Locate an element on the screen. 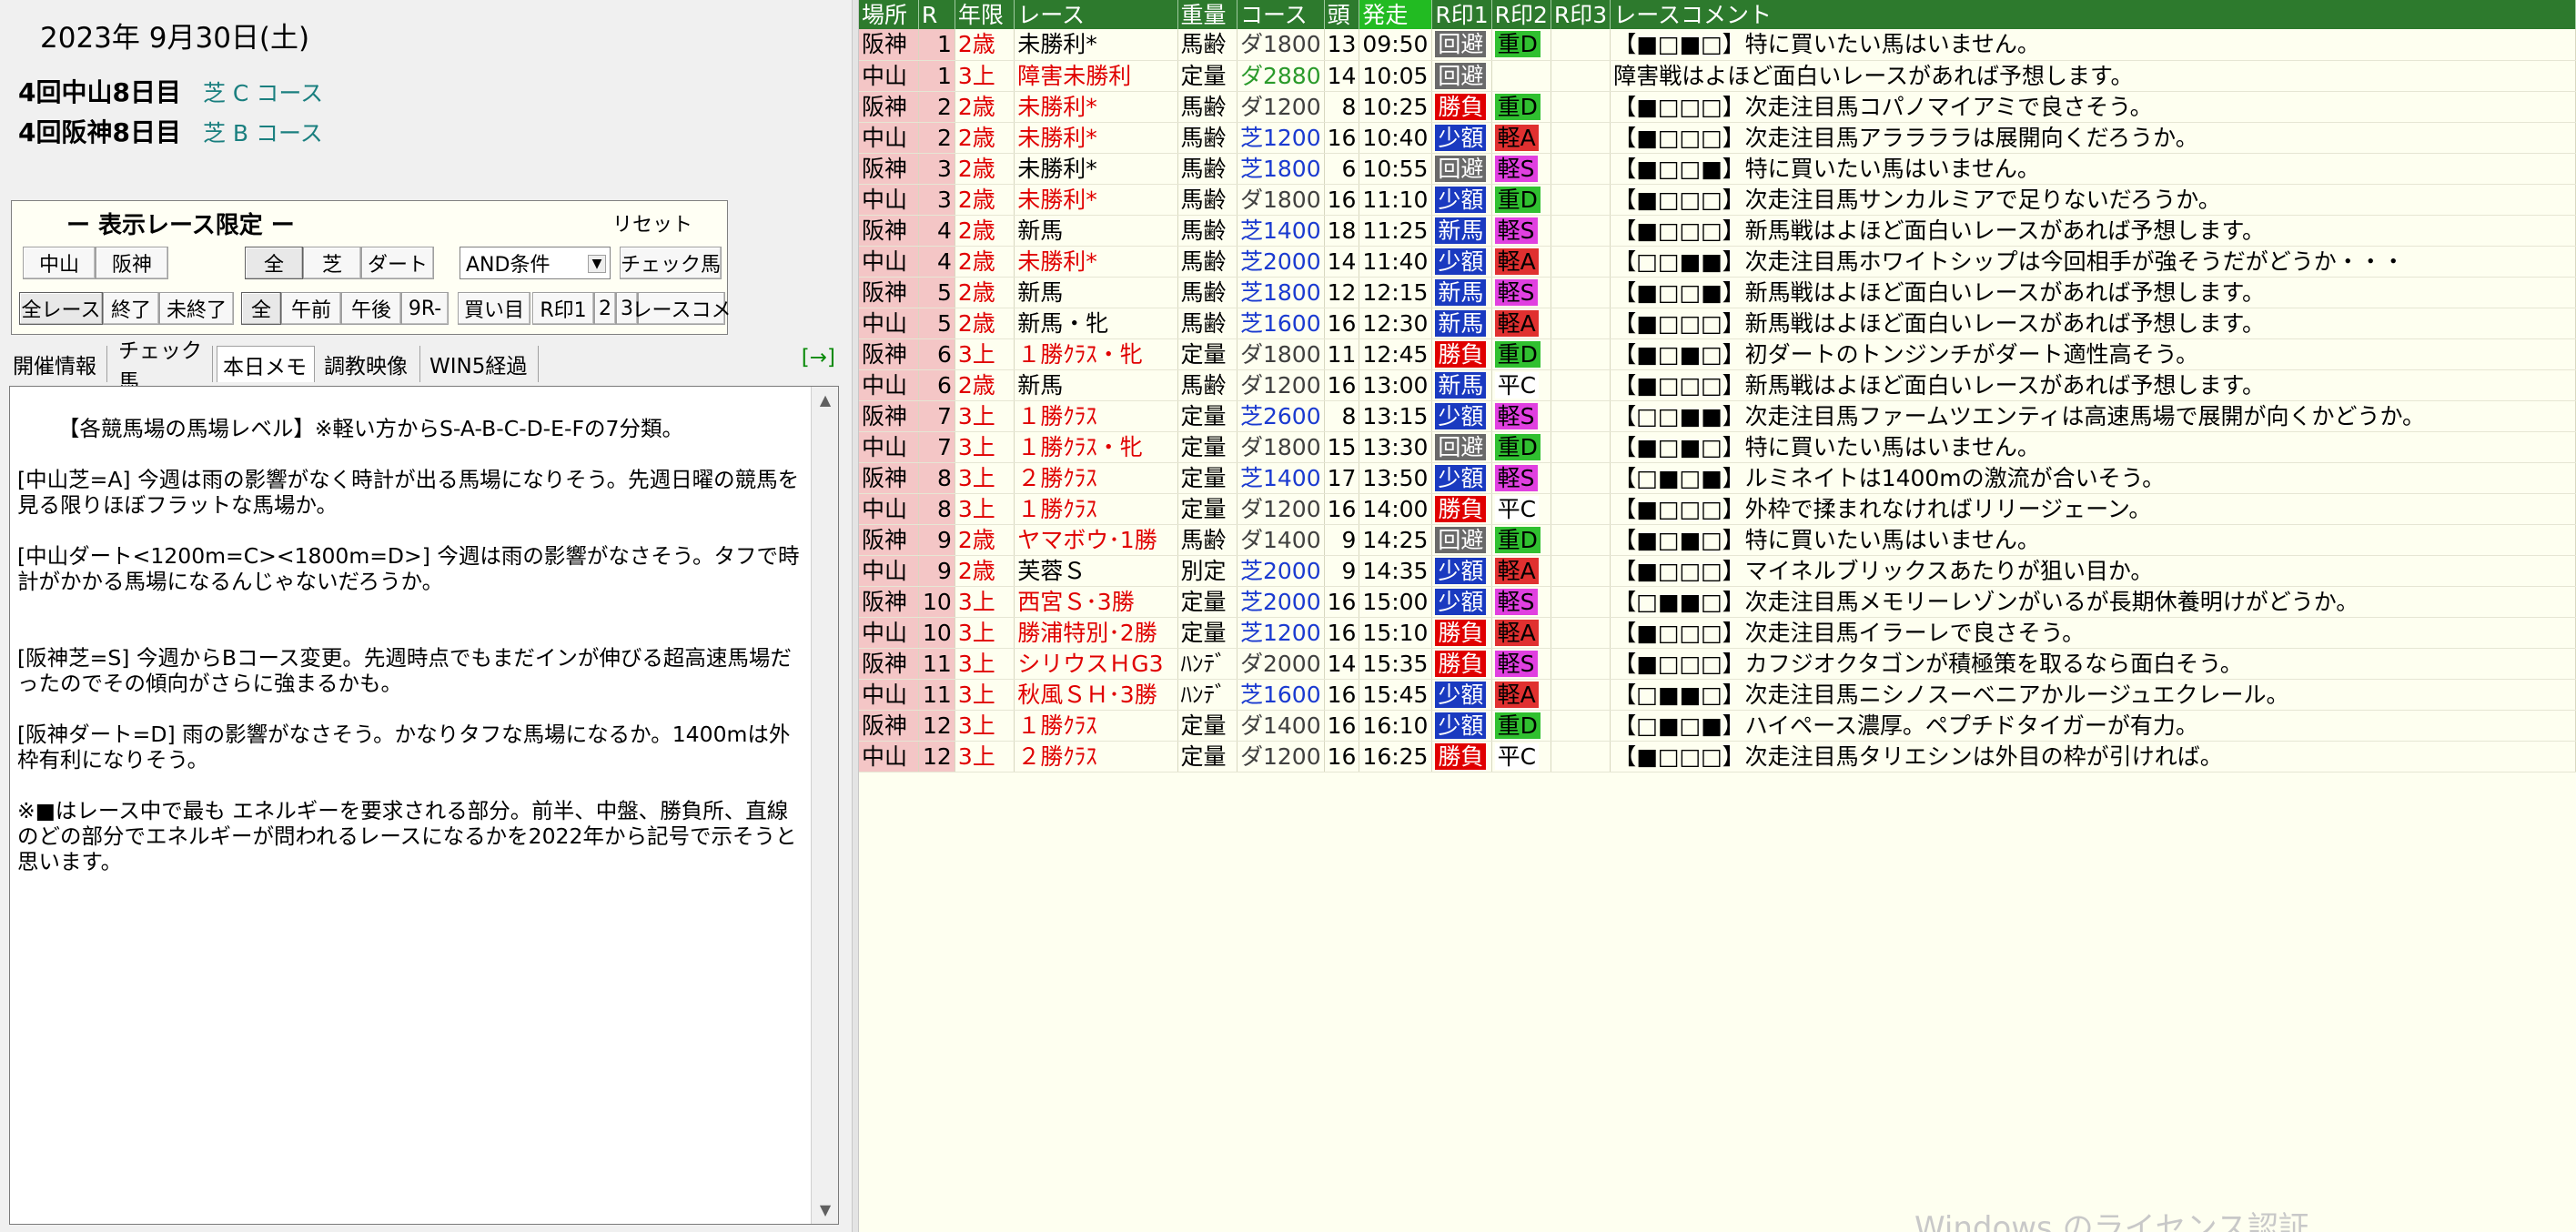 This screenshot has height=1232, width=2576. cell-race-number: 11 is located at coordinates (936, 695).